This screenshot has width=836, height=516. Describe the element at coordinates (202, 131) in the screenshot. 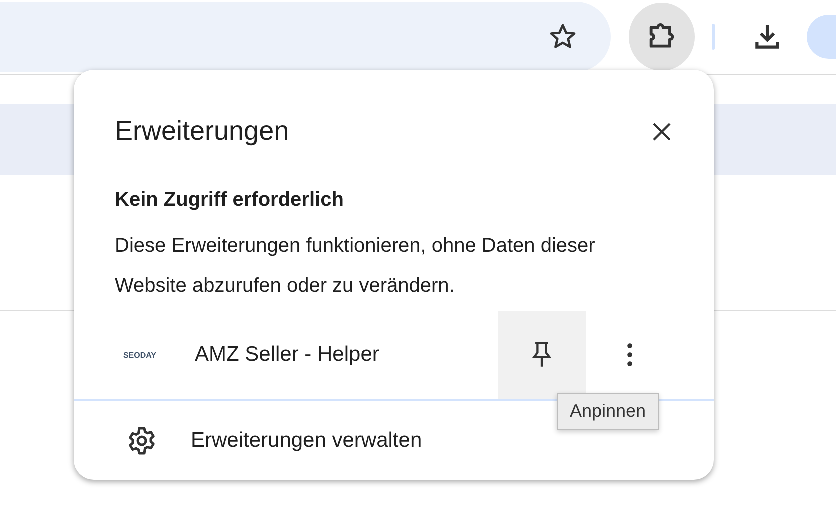

I see `popup-title: Erweiterungen` at that location.